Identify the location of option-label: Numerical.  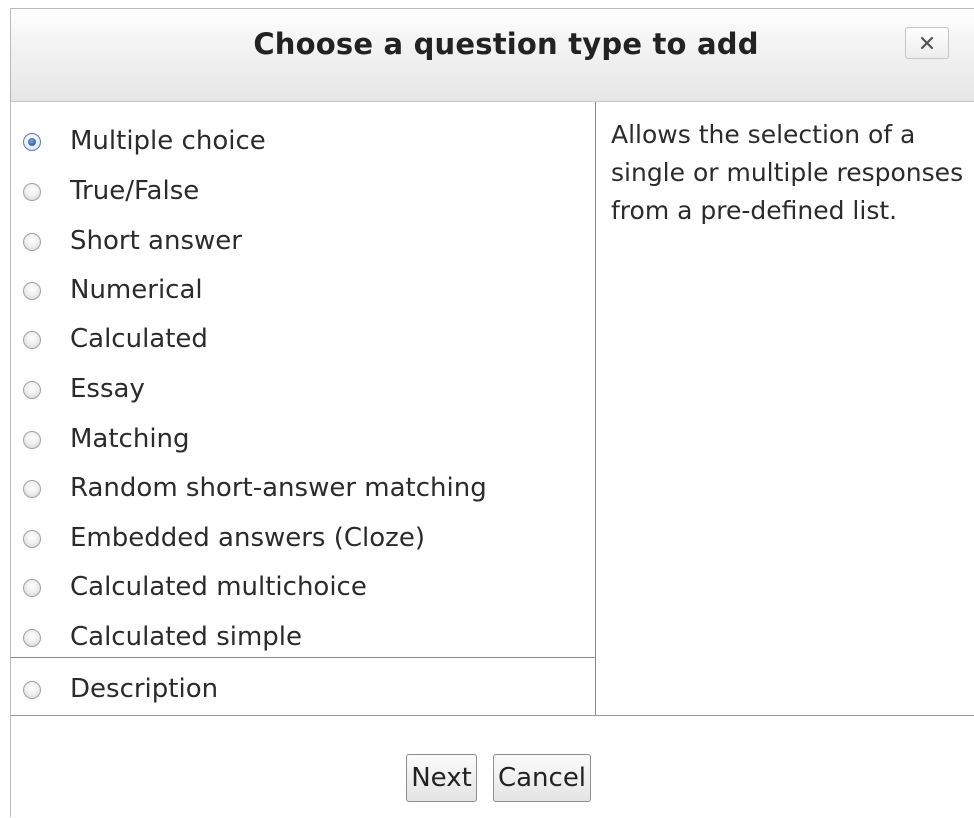
(136, 290).